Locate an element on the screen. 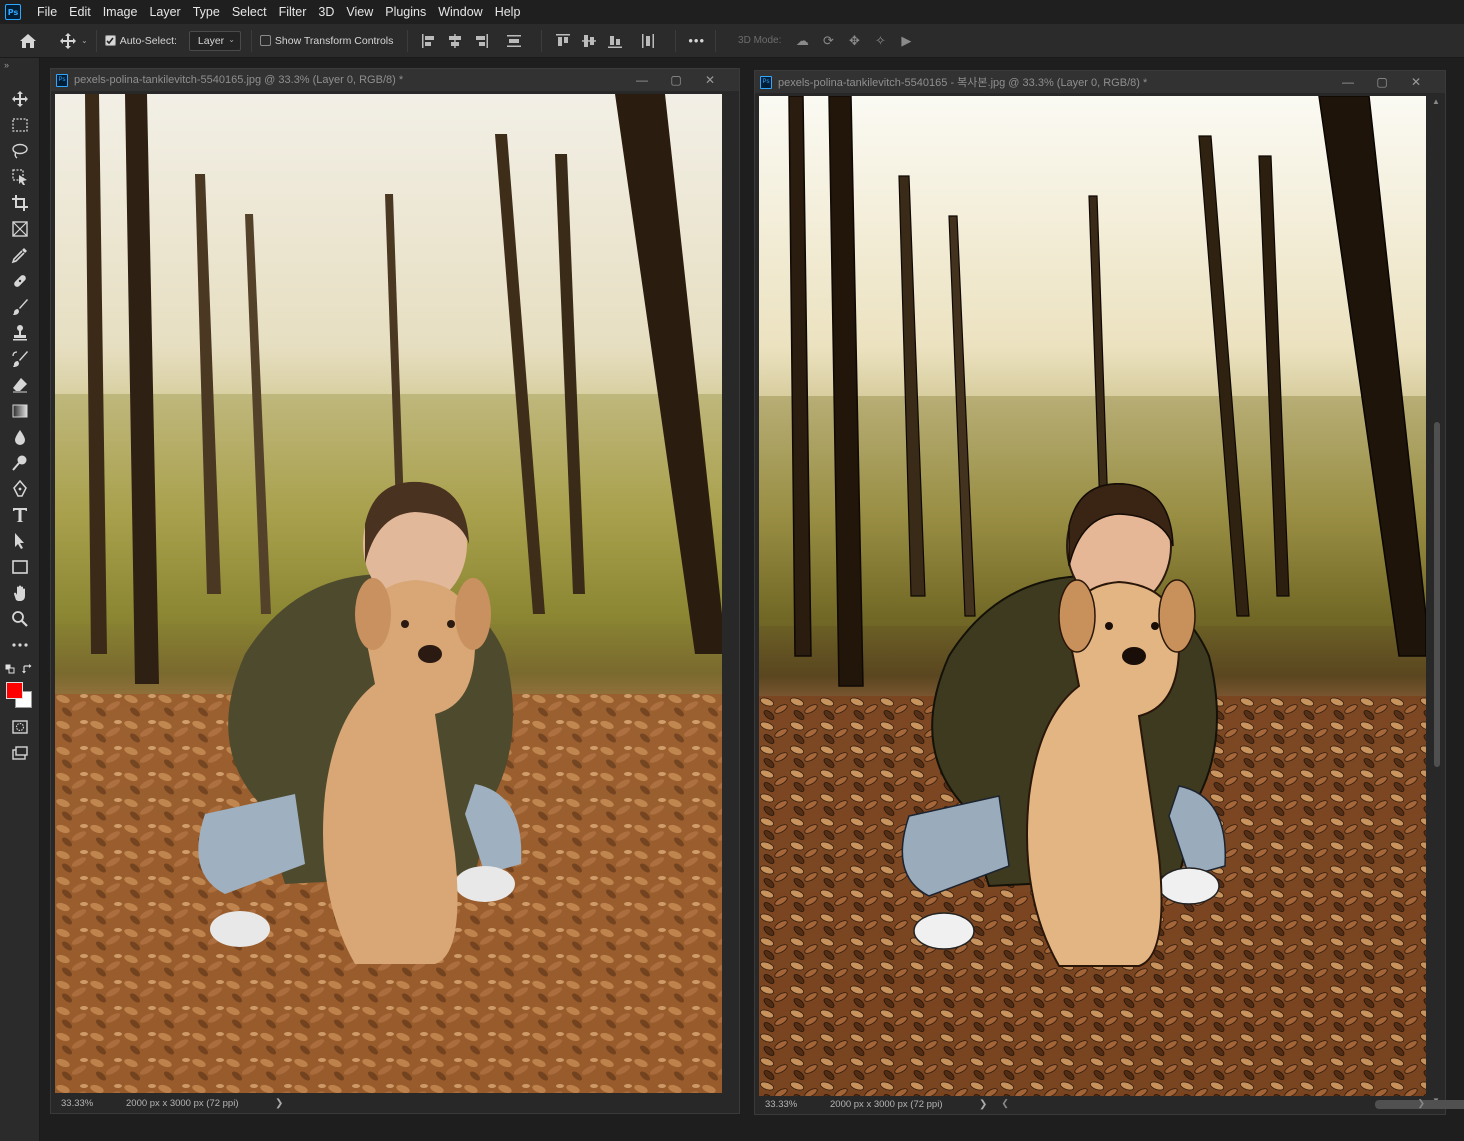 This screenshot has height=1141, width=1464. vertical-scrollbar: ▲ ▼ is located at coordinates (1437, 601).